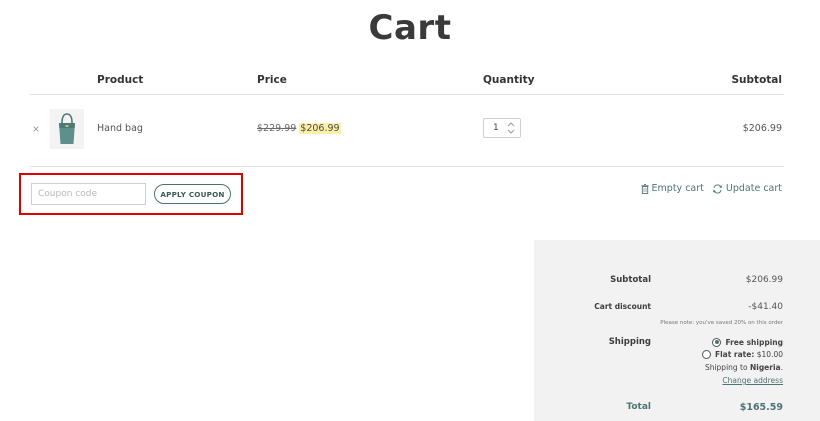 The image size is (820, 421). What do you see at coordinates (629, 342) in the screenshot?
I see `shipping-label: Shipping` at bounding box center [629, 342].